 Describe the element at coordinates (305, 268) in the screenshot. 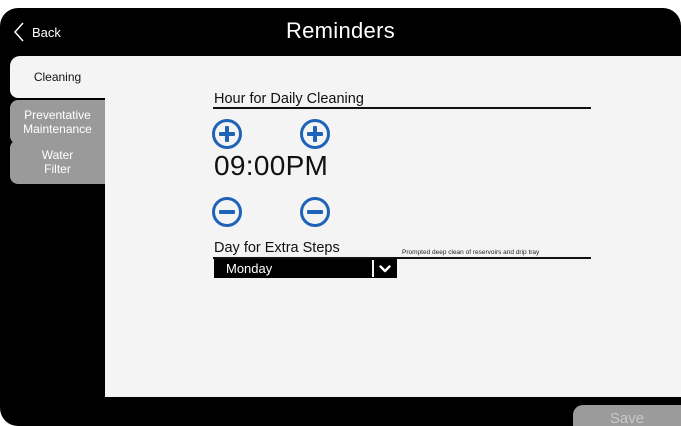

I see `day-select: Monday` at that location.